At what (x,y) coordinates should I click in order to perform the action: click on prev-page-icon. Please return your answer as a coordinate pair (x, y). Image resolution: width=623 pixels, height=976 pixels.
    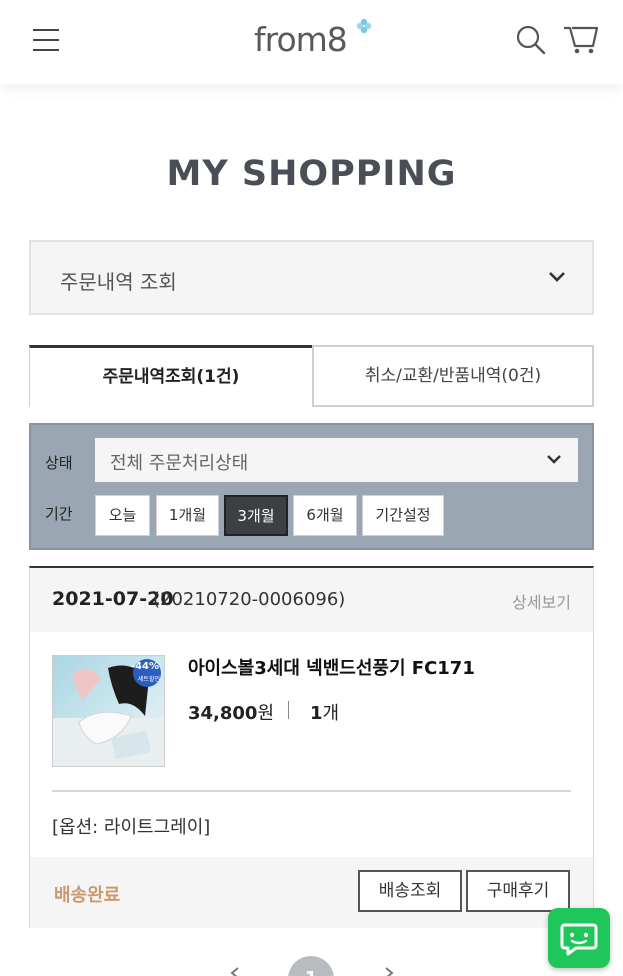
    Looking at the image, I should click on (235, 971).